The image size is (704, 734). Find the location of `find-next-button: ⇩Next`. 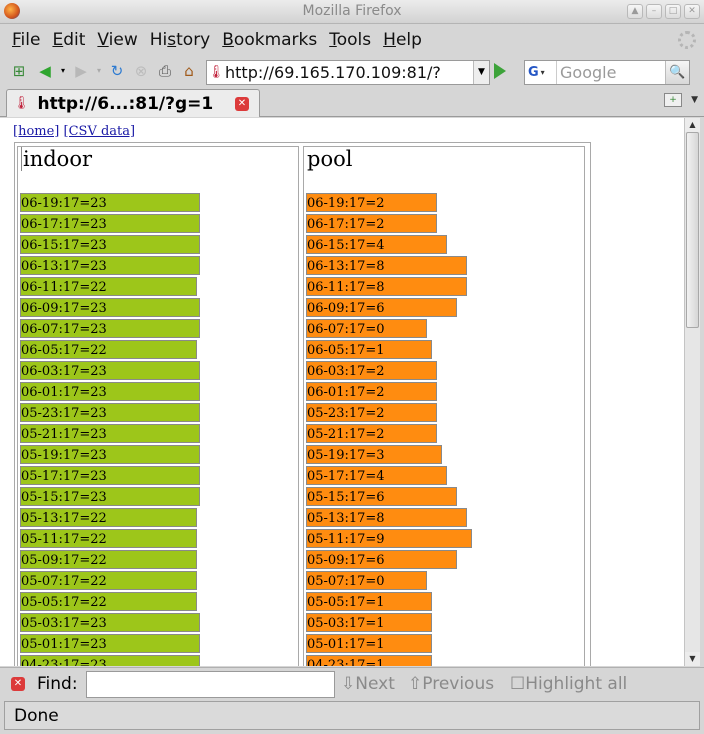

find-next-button: ⇩Next is located at coordinates (368, 684).